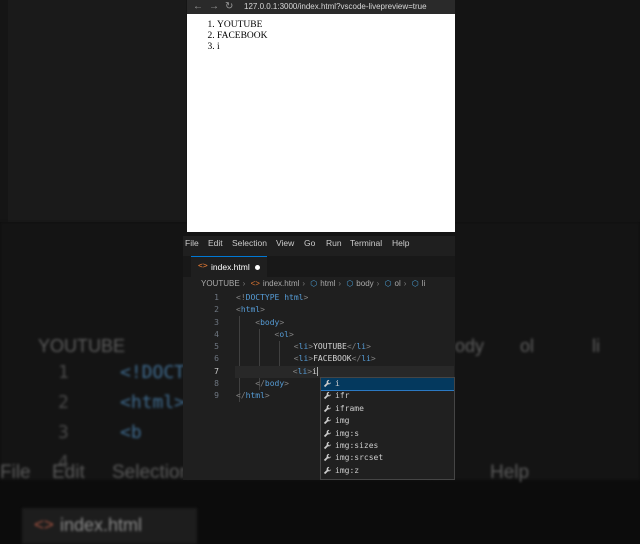  What do you see at coordinates (257, 267) in the screenshot?
I see `unsaved-dot-icon` at bounding box center [257, 267].